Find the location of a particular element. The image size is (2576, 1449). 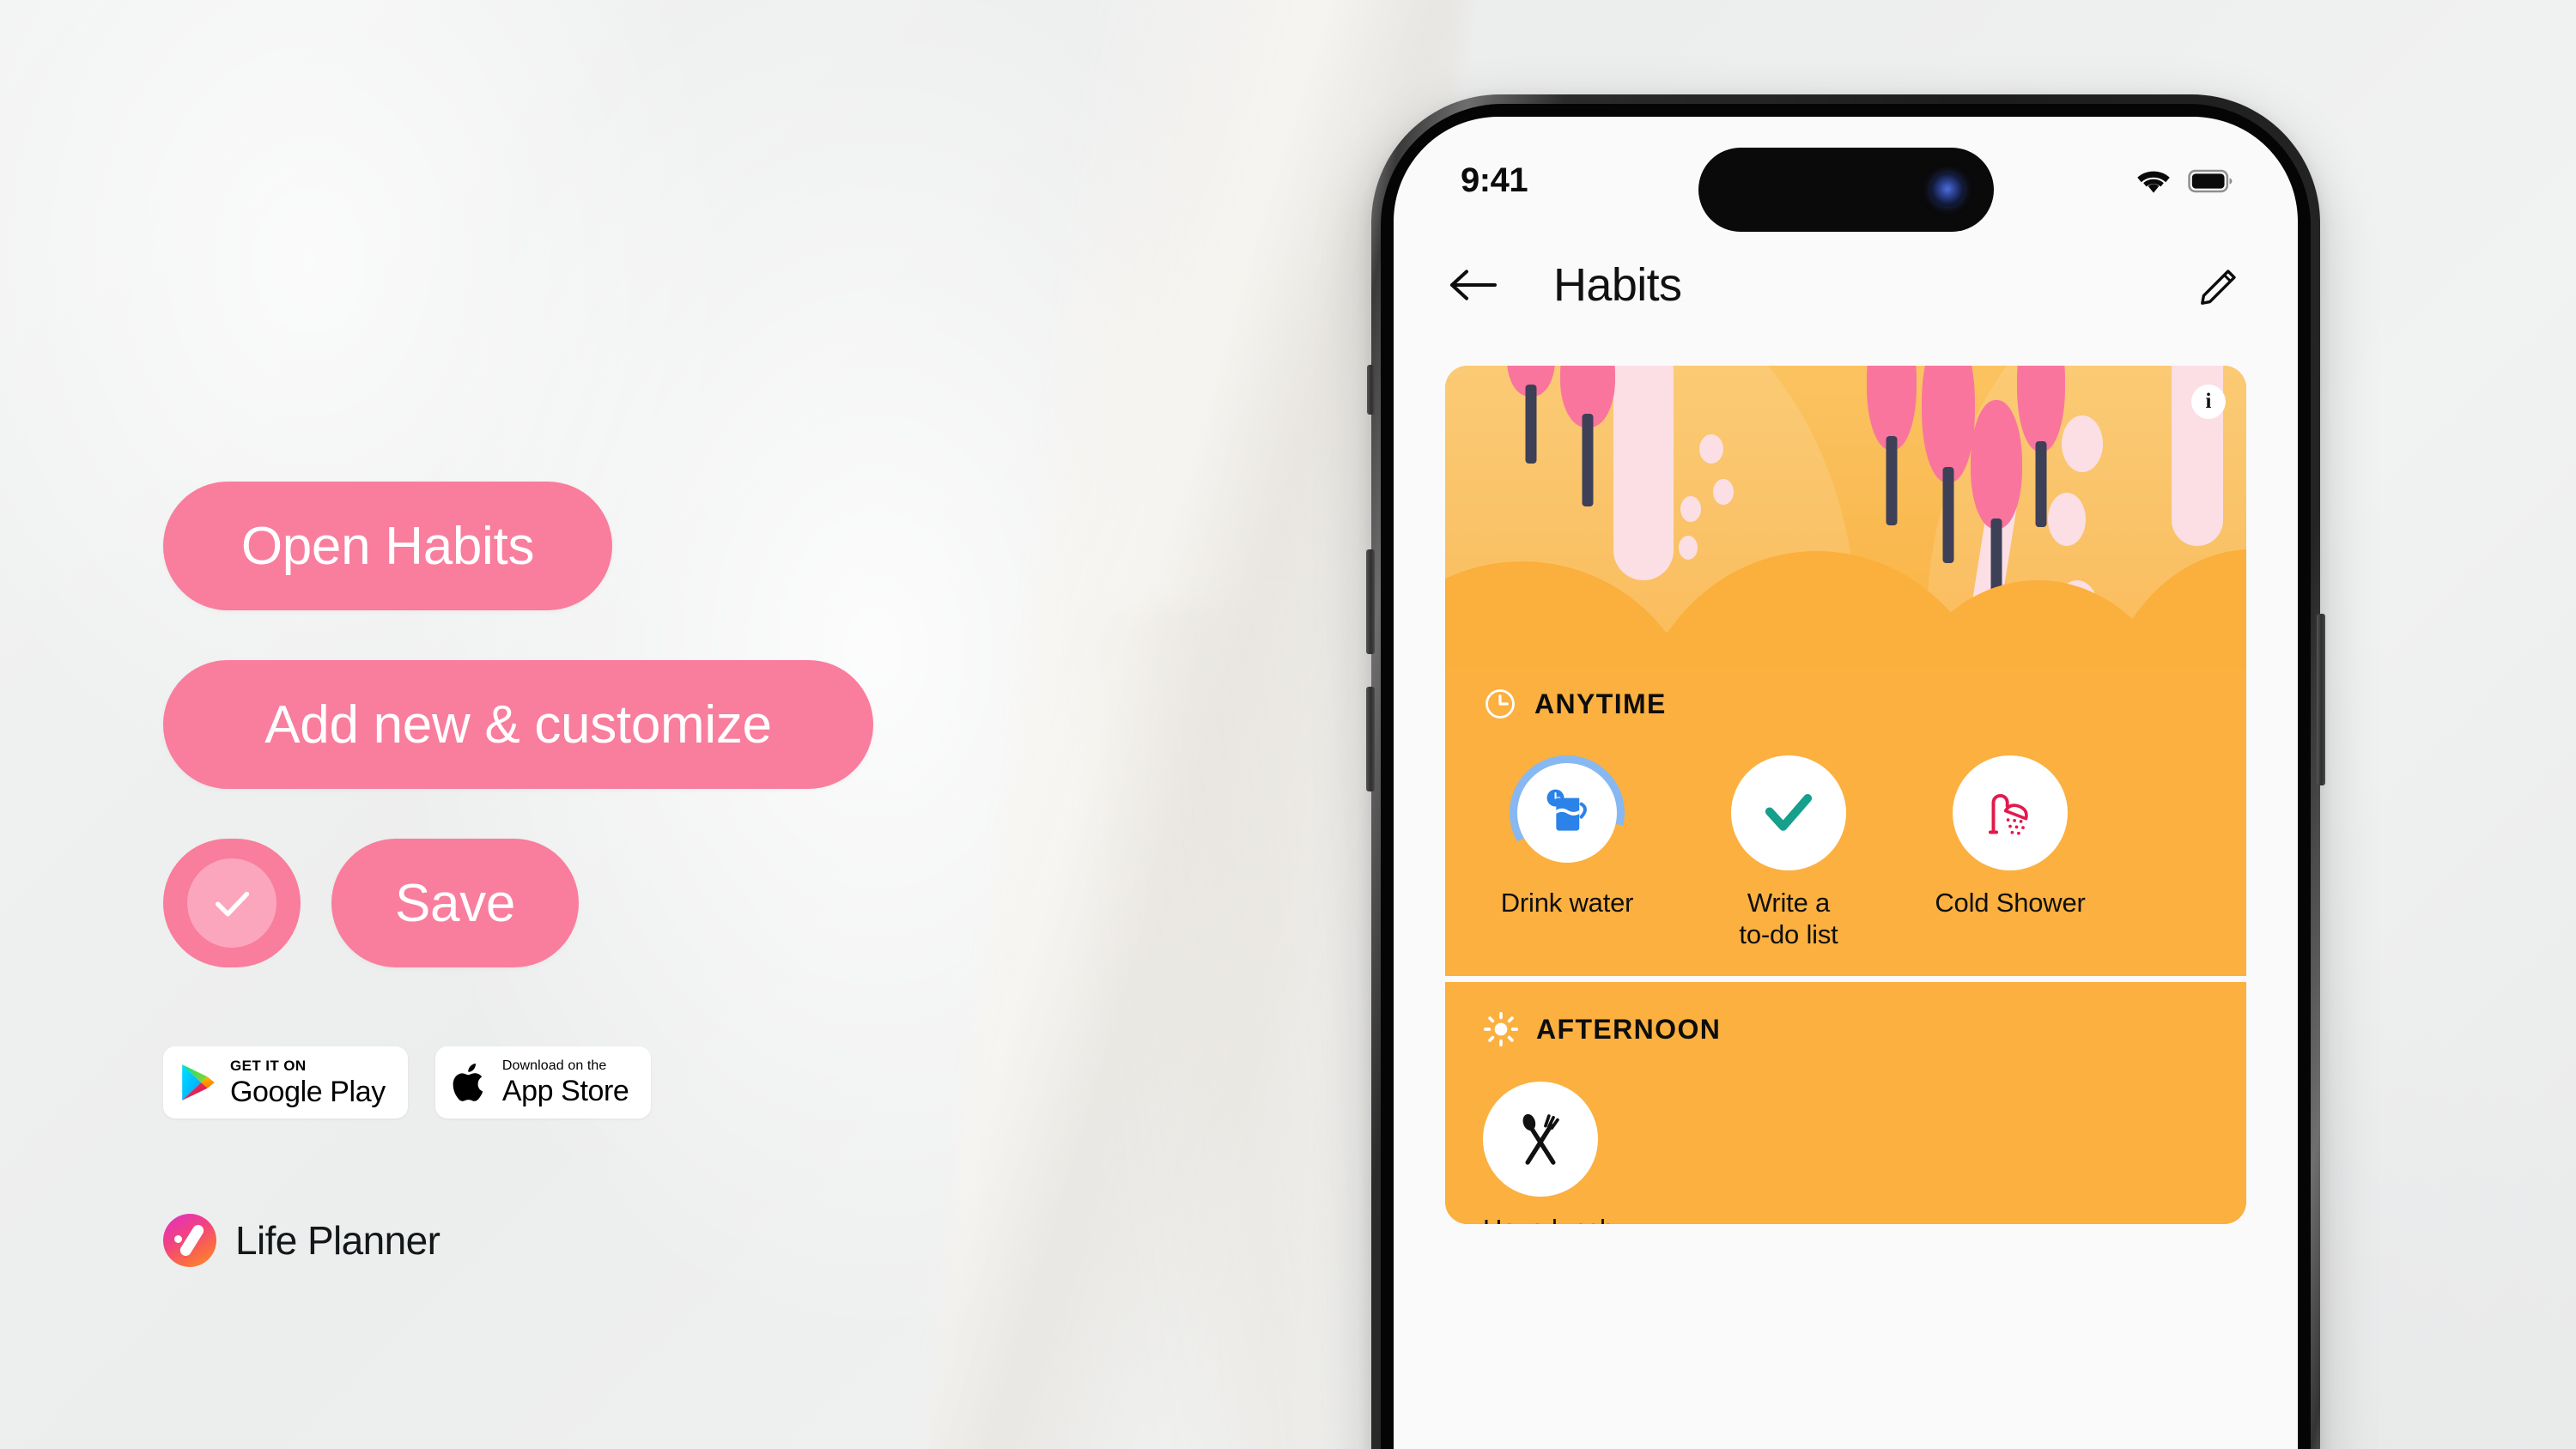

app-navigation-bar: Habits is located at coordinates (1846, 285).